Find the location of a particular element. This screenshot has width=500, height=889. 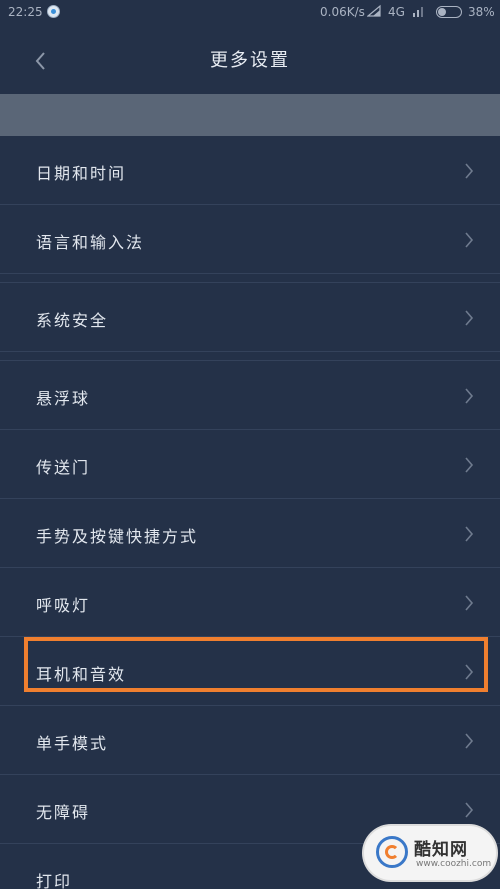

watermark-brand: 酷知网 is located at coordinates (441, 850).